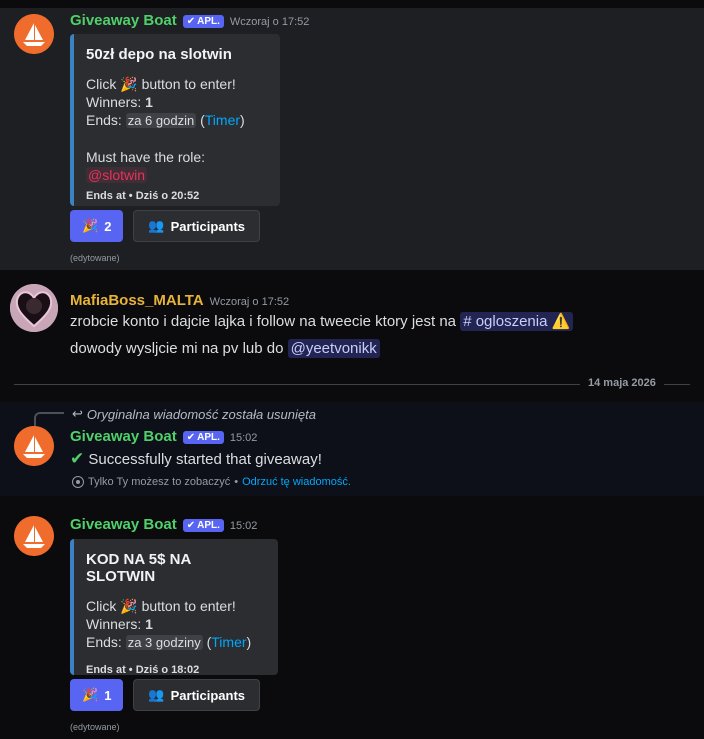 The width and height of the screenshot is (704, 739). I want to click on role-mention: @slotwin, so click(117, 175).